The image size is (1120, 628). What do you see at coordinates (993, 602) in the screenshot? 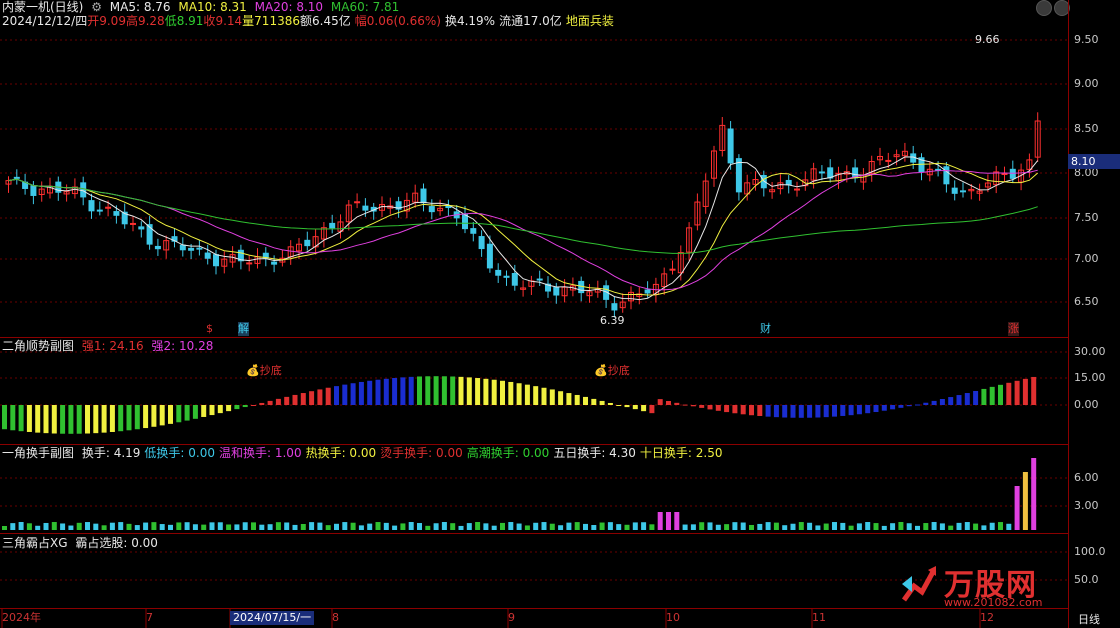
I see `watermark-url: www.201082.com` at bounding box center [993, 602].